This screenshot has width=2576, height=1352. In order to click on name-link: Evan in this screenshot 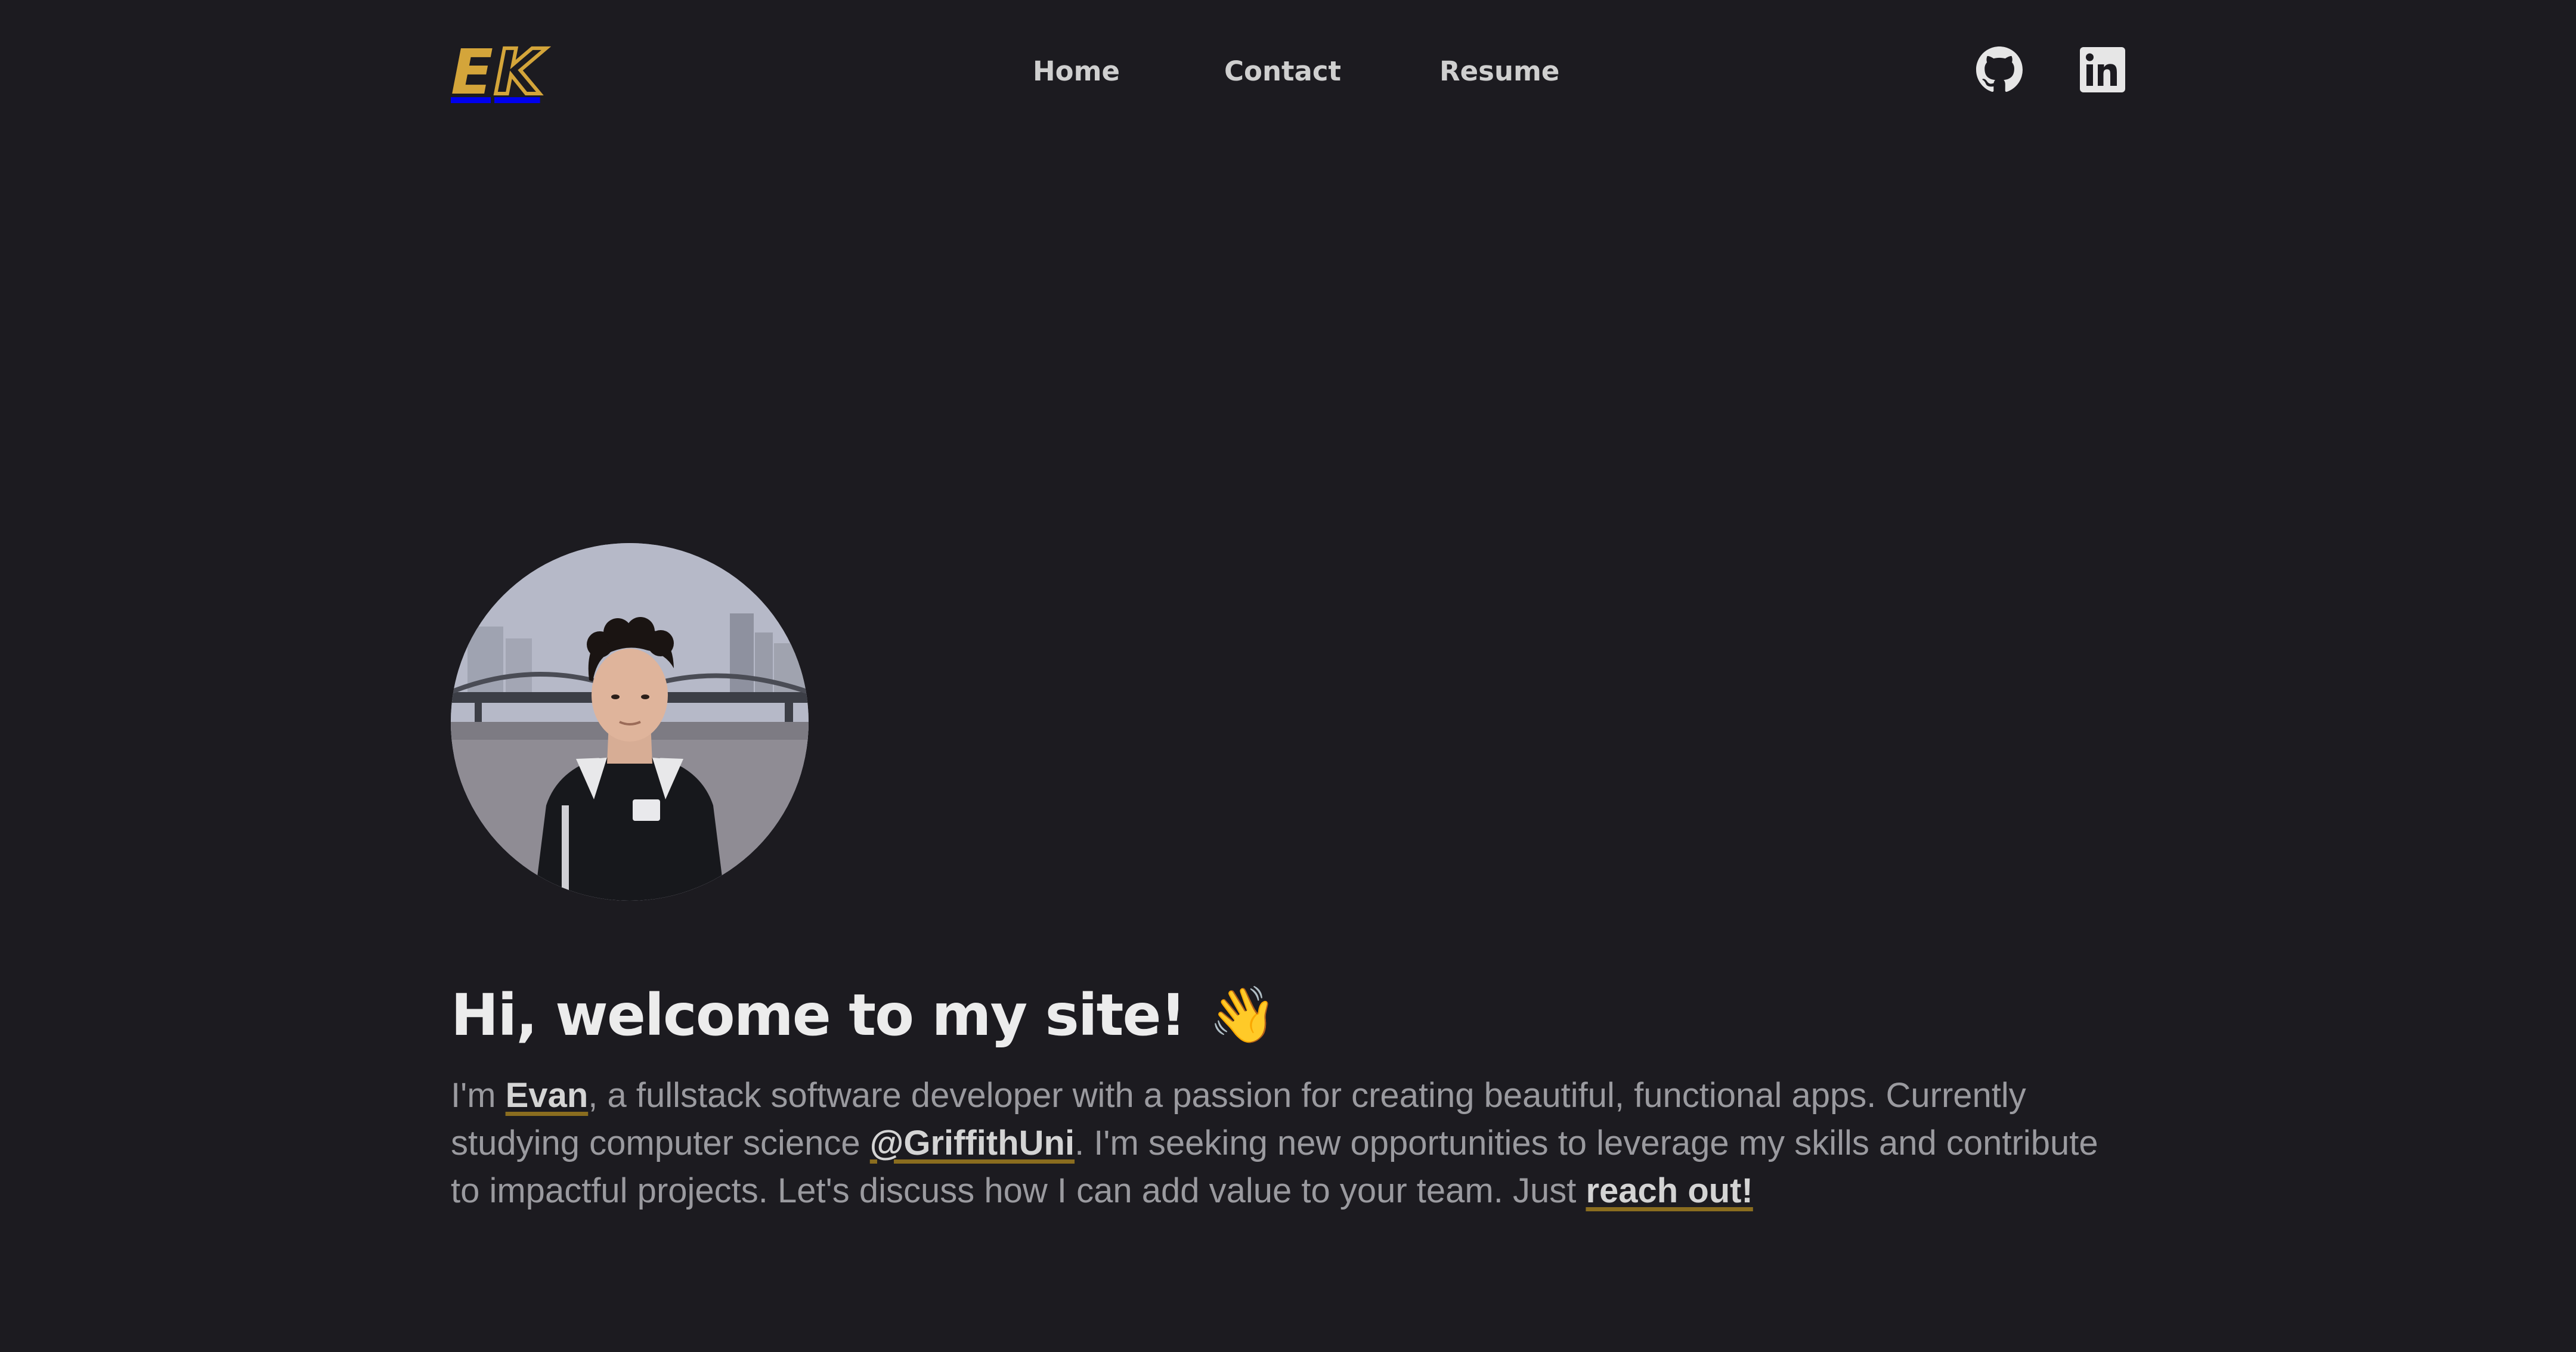, I will do `click(547, 1095)`.